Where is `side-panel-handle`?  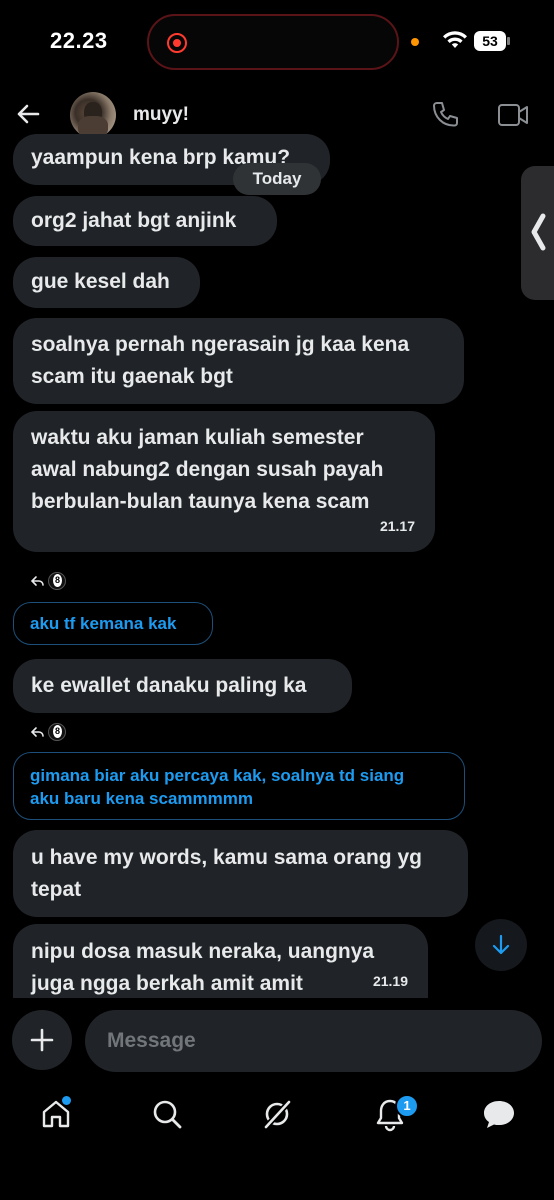
side-panel-handle is located at coordinates (537, 233).